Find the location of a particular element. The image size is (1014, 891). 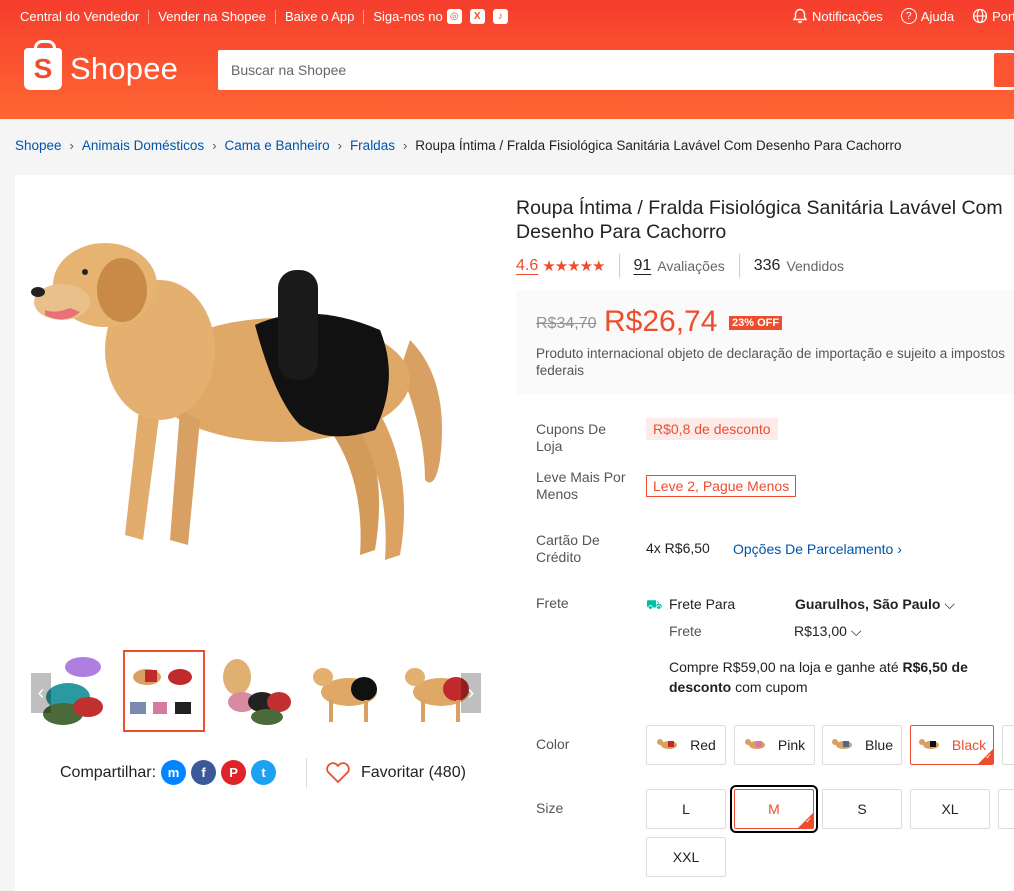

thumbnail-strip: ‹ › is located at coordinates (256, 691).